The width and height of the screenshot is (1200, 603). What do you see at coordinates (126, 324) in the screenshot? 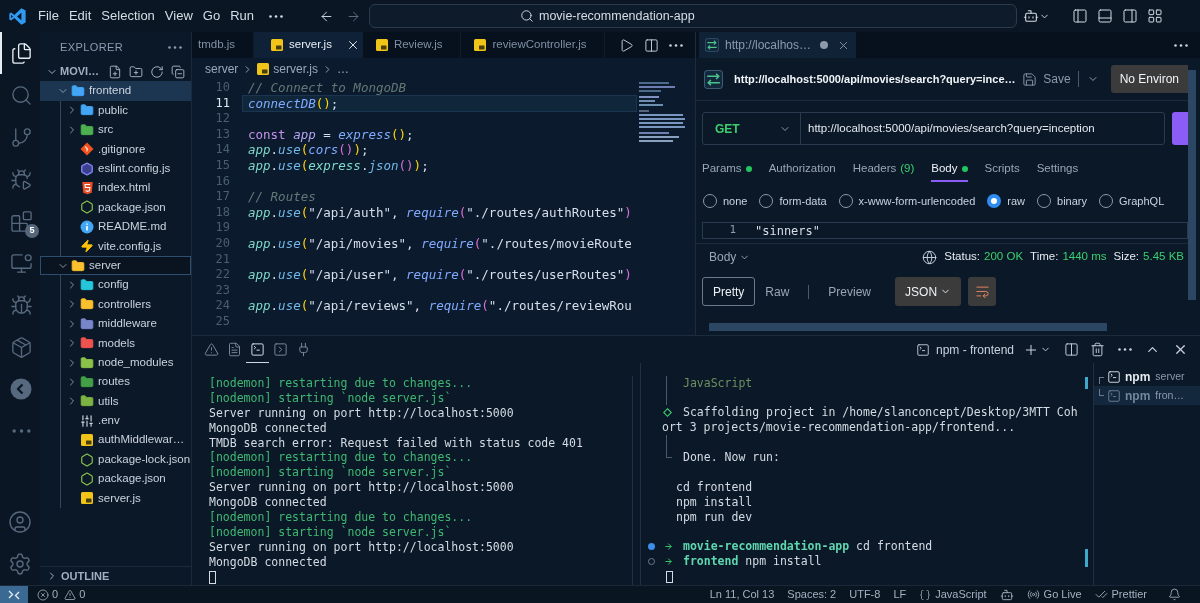
I see `folder-item: middleware` at bounding box center [126, 324].